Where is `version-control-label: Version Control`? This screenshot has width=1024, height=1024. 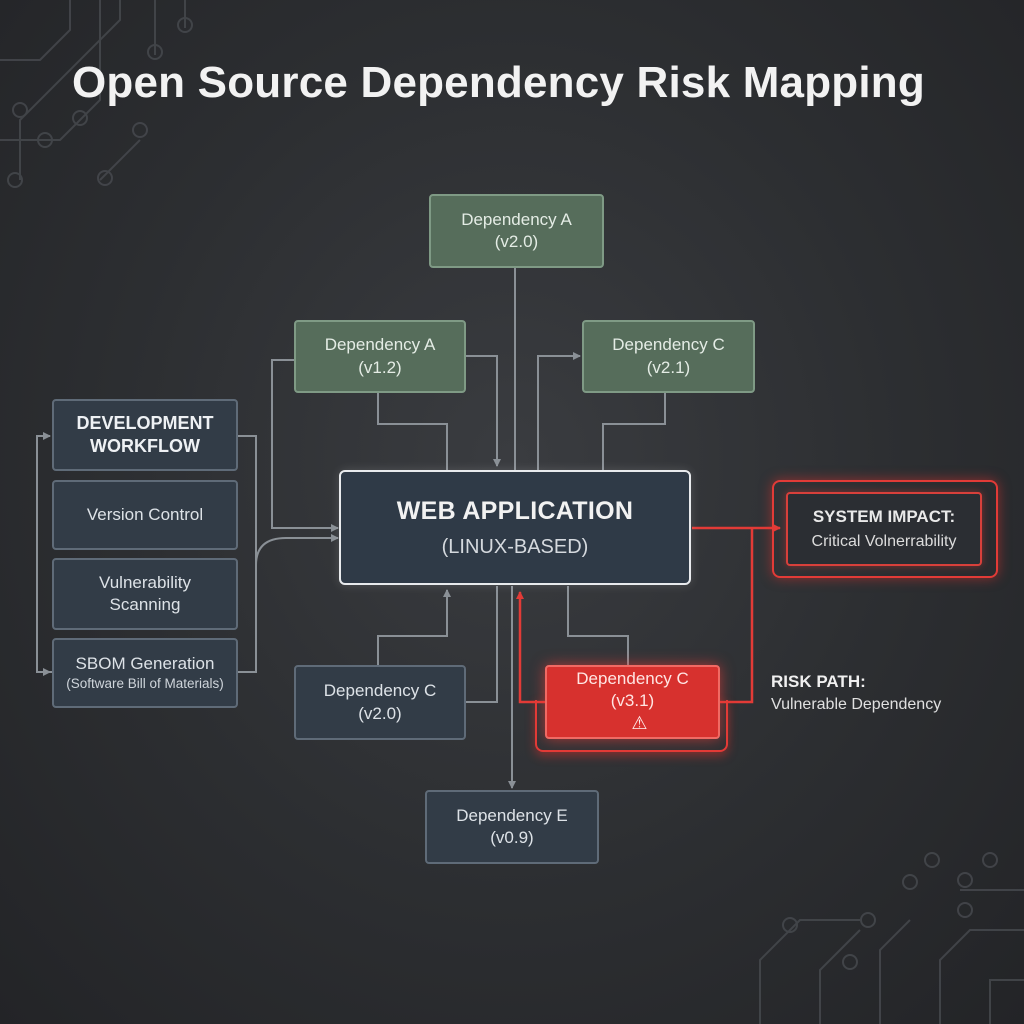
version-control-label: Version Control is located at coordinates (145, 514).